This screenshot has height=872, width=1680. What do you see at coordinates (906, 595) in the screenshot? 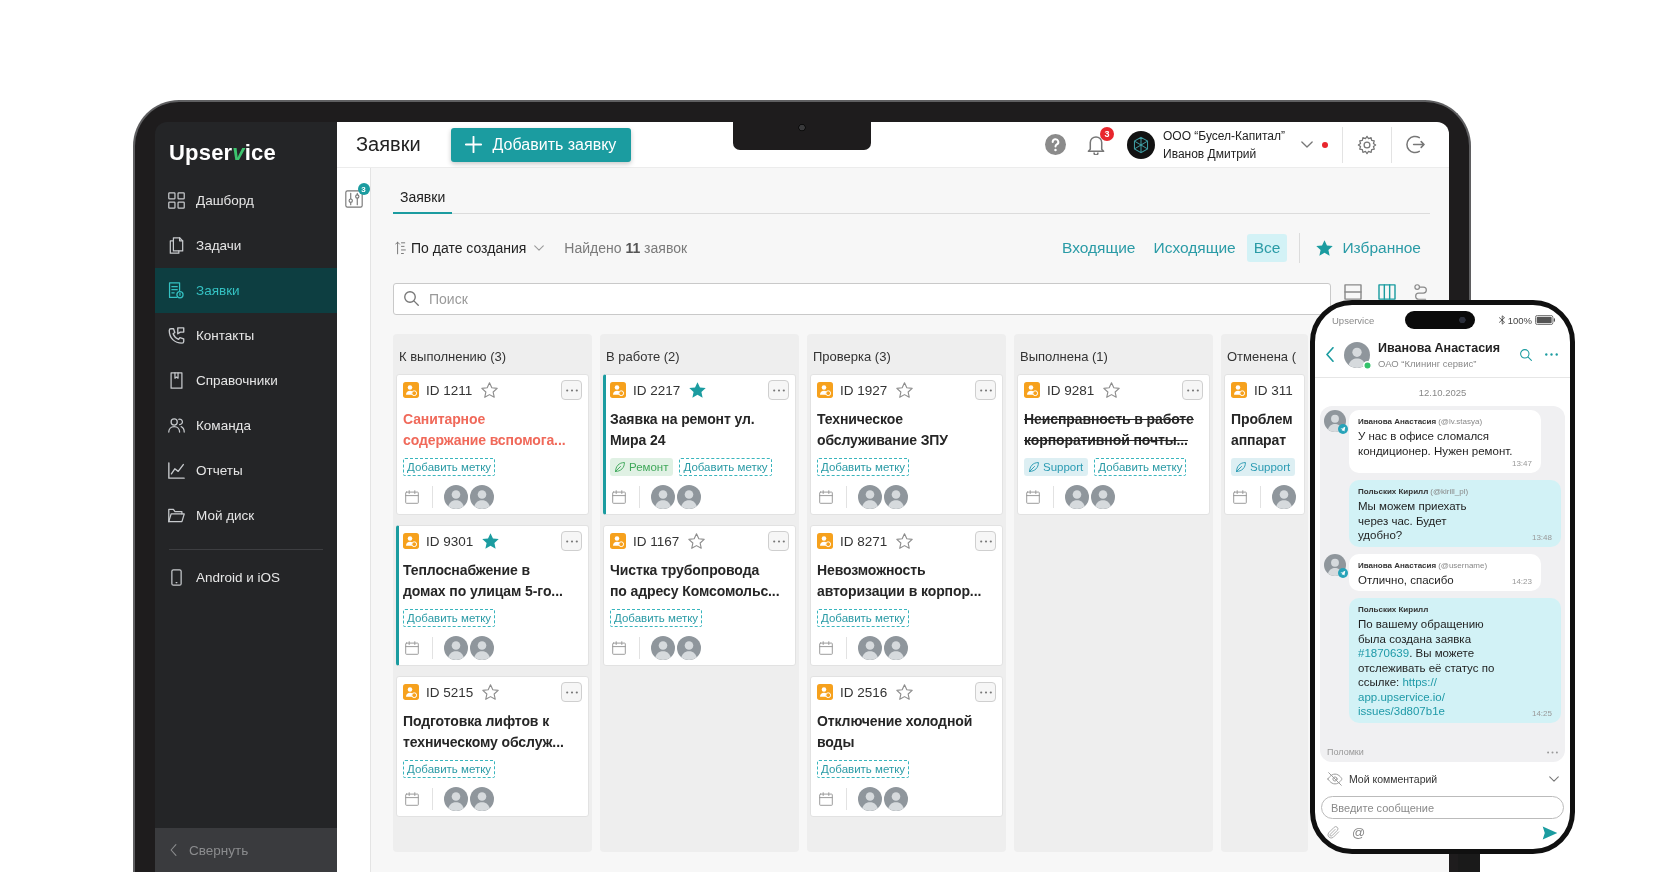
I see `request-card: ID 8271 Невозможность авторизации в корпор... Добавить метку` at bounding box center [906, 595].